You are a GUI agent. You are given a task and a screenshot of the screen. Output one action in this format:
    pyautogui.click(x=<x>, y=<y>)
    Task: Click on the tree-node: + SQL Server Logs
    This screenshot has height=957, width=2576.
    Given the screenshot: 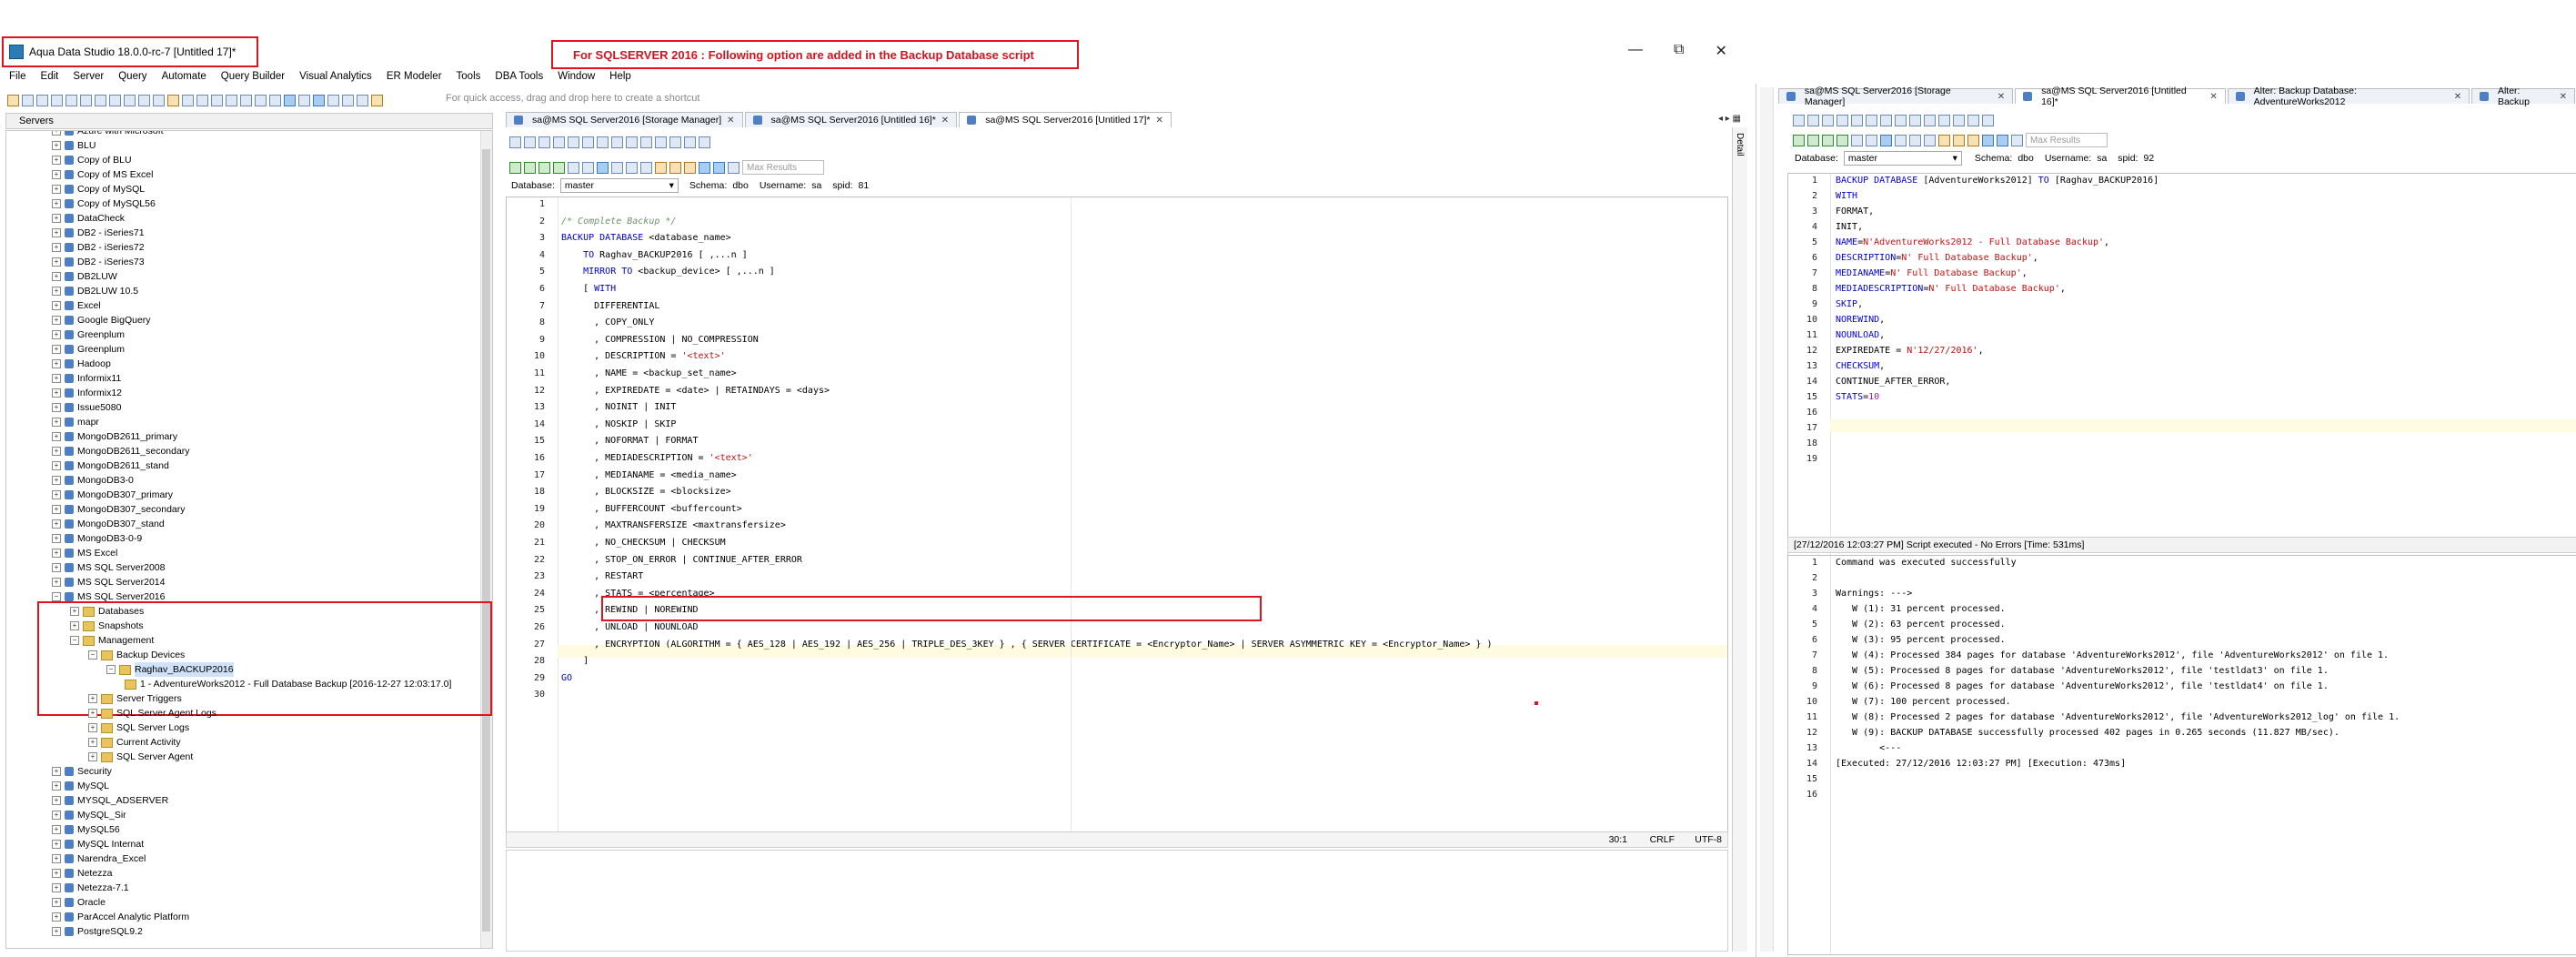 What is the action you would take?
    pyautogui.click(x=138, y=728)
    